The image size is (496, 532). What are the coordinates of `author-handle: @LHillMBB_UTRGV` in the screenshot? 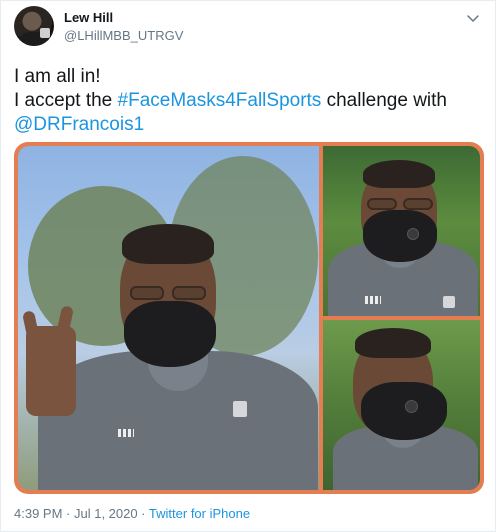 It's located at (123, 35).